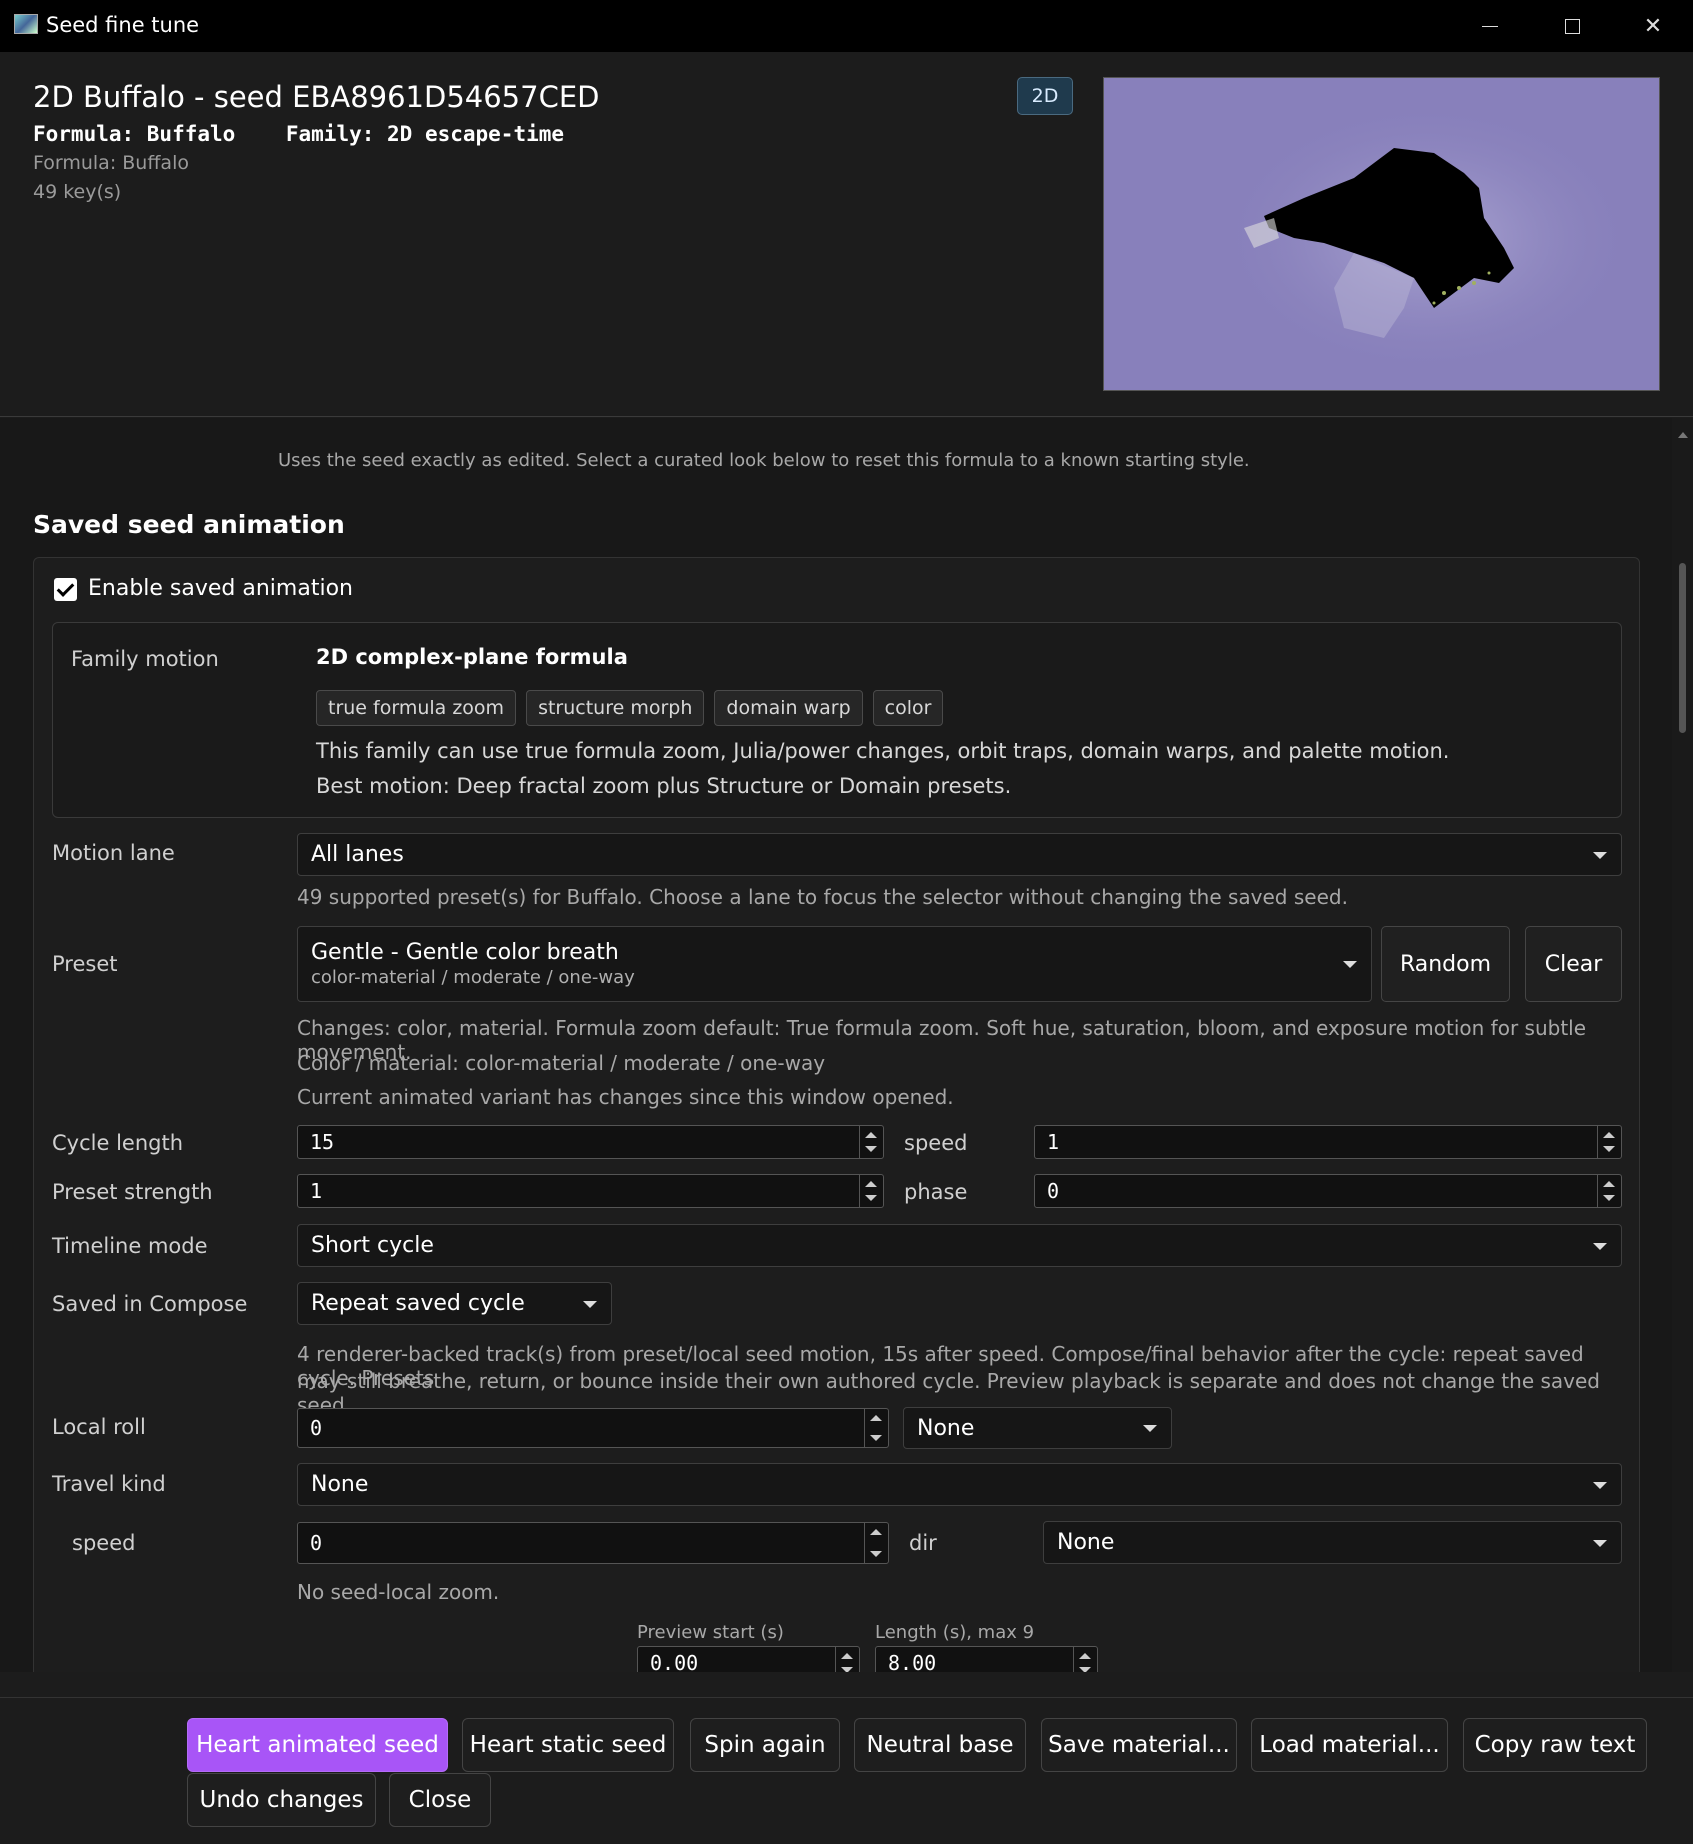 Image resolution: width=1693 pixels, height=1844 pixels. What do you see at coordinates (946, 1428) in the screenshot?
I see `local-roll-mode-value: None` at bounding box center [946, 1428].